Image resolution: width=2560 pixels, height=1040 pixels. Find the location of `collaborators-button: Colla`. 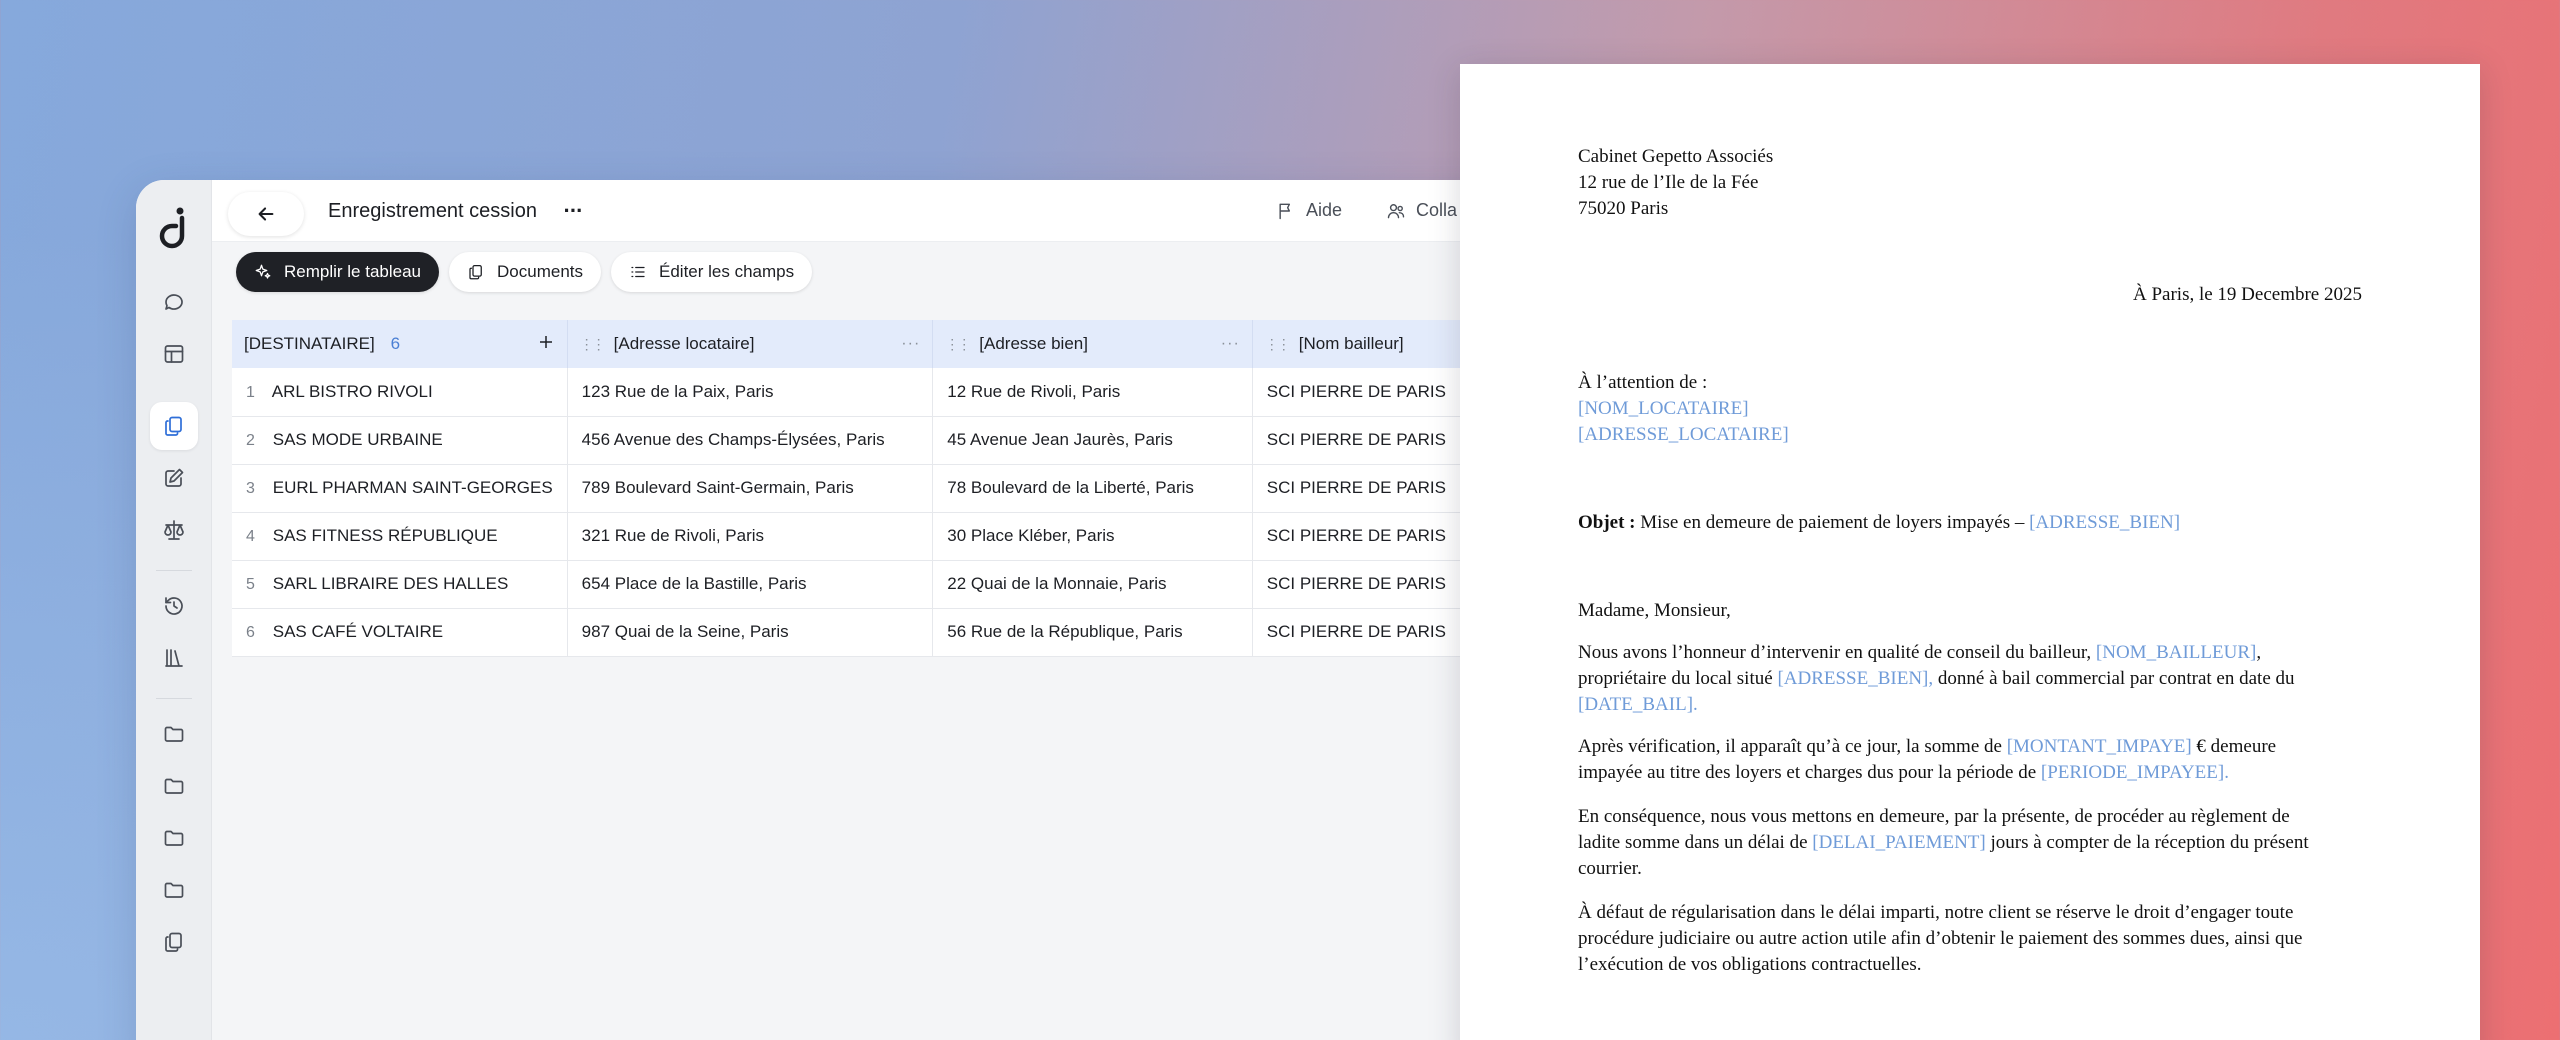

collaborators-button: Colla is located at coordinates (1421, 210).